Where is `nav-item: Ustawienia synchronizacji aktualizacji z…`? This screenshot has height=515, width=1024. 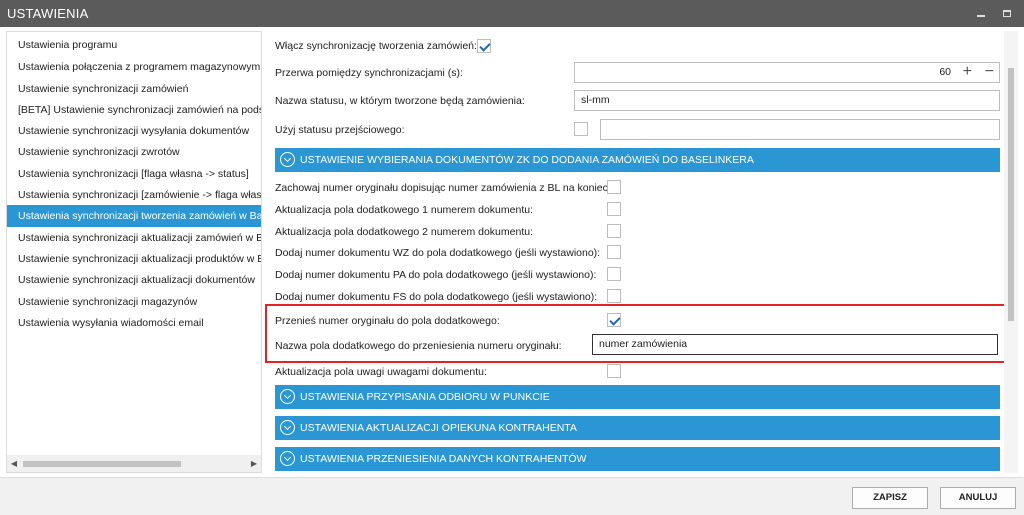 nav-item: Ustawienia synchronizacji aktualizacji z… is located at coordinates (134, 238).